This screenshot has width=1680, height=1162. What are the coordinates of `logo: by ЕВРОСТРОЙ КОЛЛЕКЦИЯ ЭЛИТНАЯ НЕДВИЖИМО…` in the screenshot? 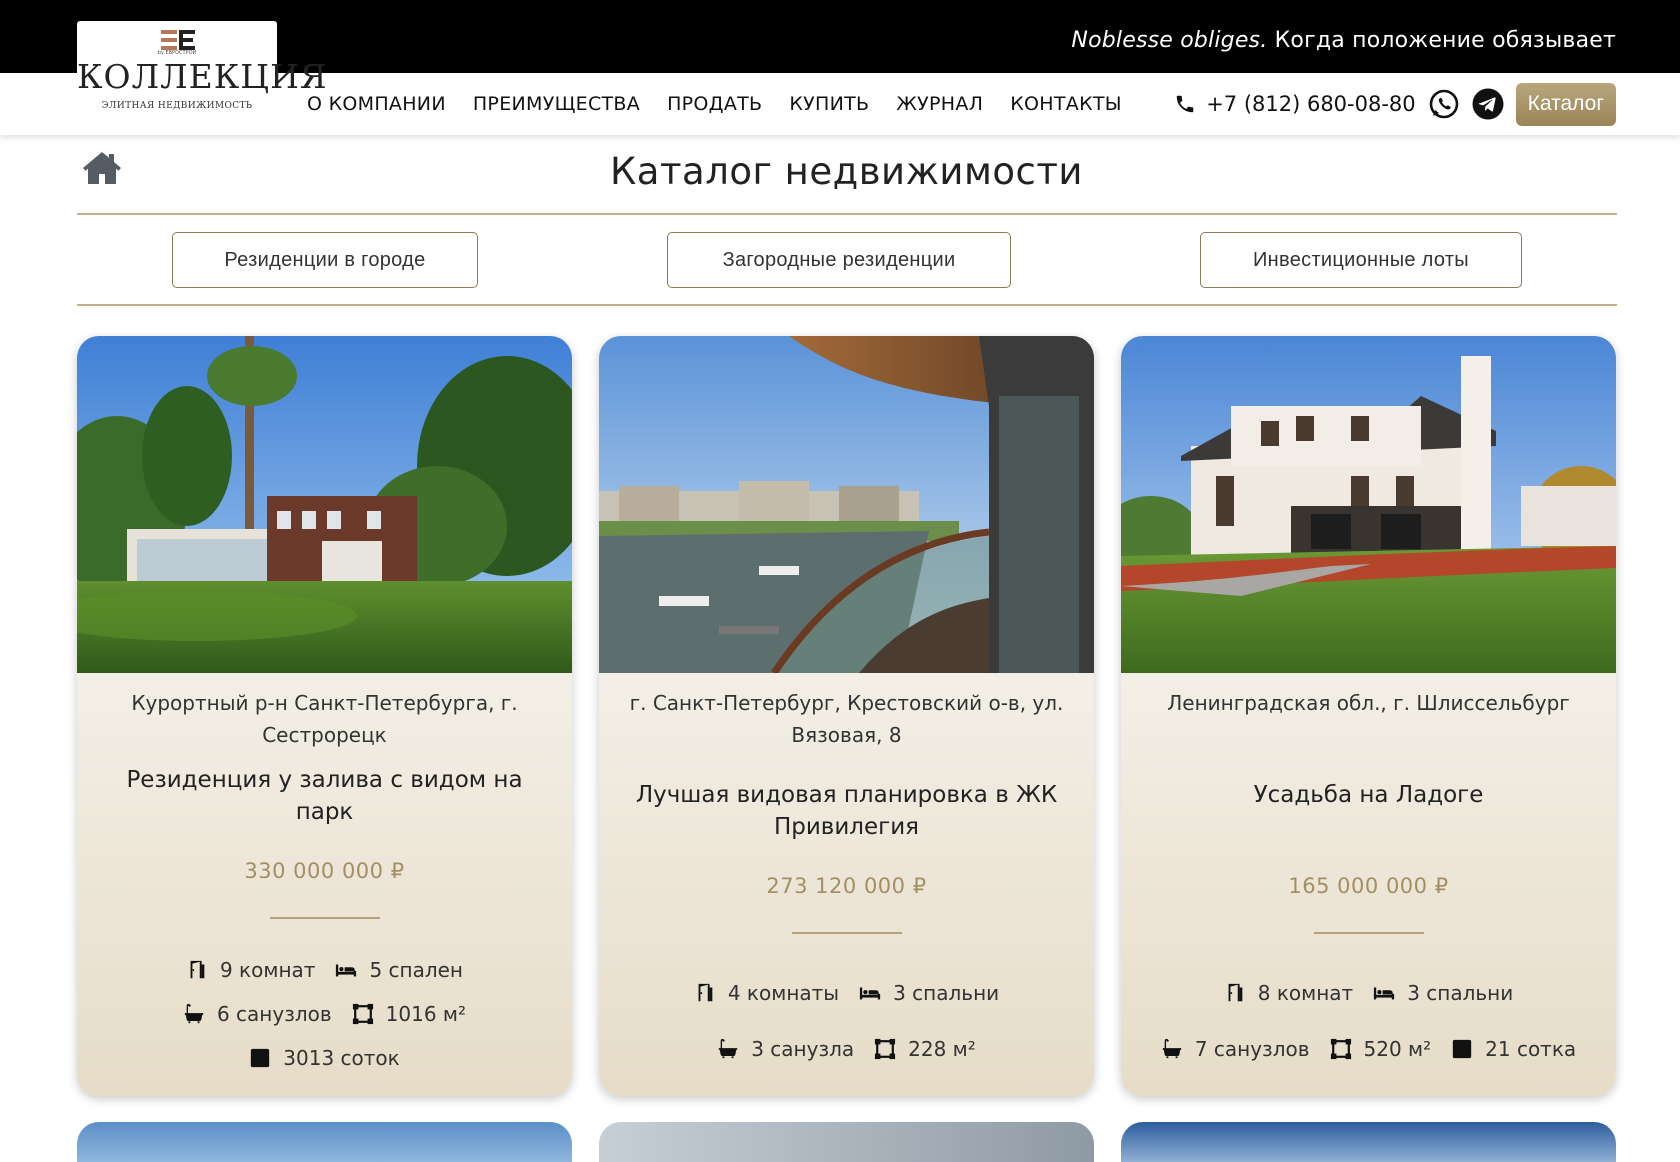 It's located at (202, 74).